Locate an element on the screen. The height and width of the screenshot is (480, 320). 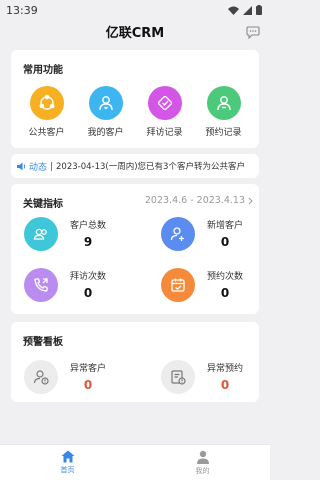
appointment-record-icon is located at coordinates (223, 103).